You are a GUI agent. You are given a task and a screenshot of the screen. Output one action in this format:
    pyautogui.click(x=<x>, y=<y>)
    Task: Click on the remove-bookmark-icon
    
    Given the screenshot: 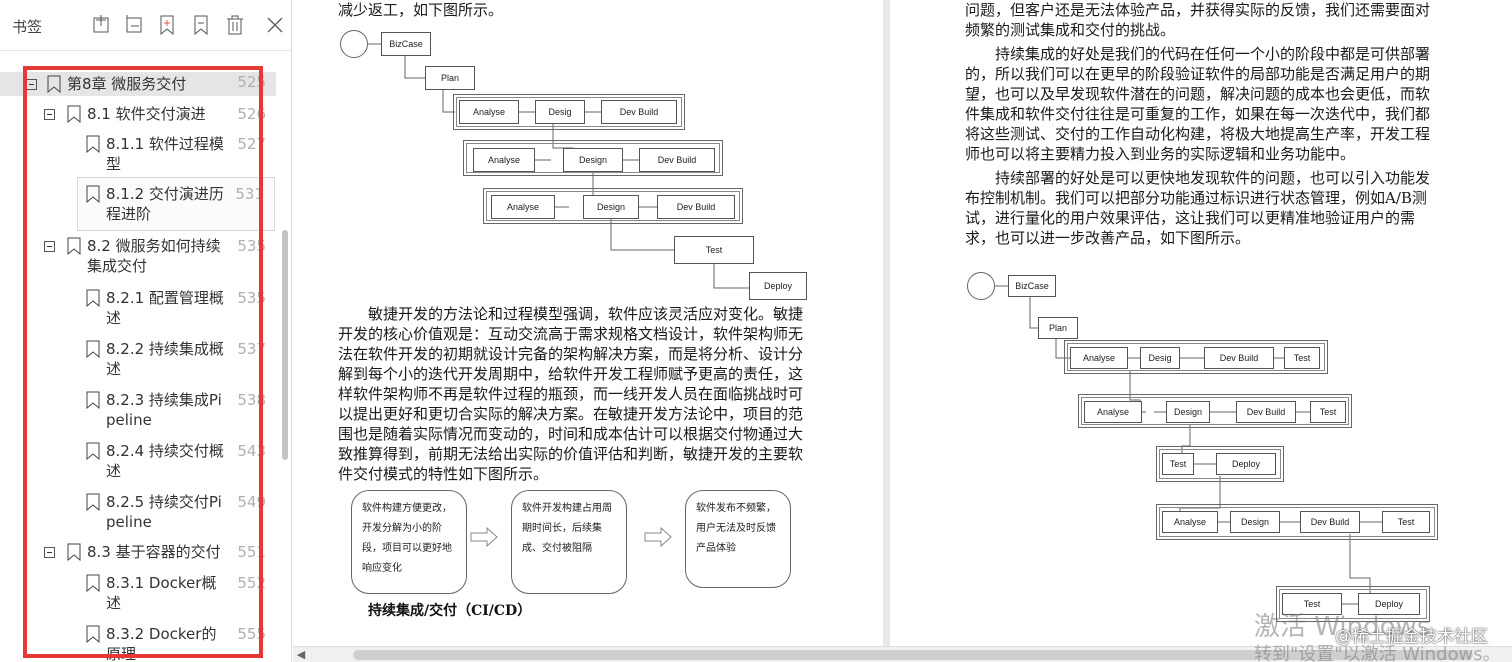 What is the action you would take?
    pyautogui.click(x=201, y=25)
    